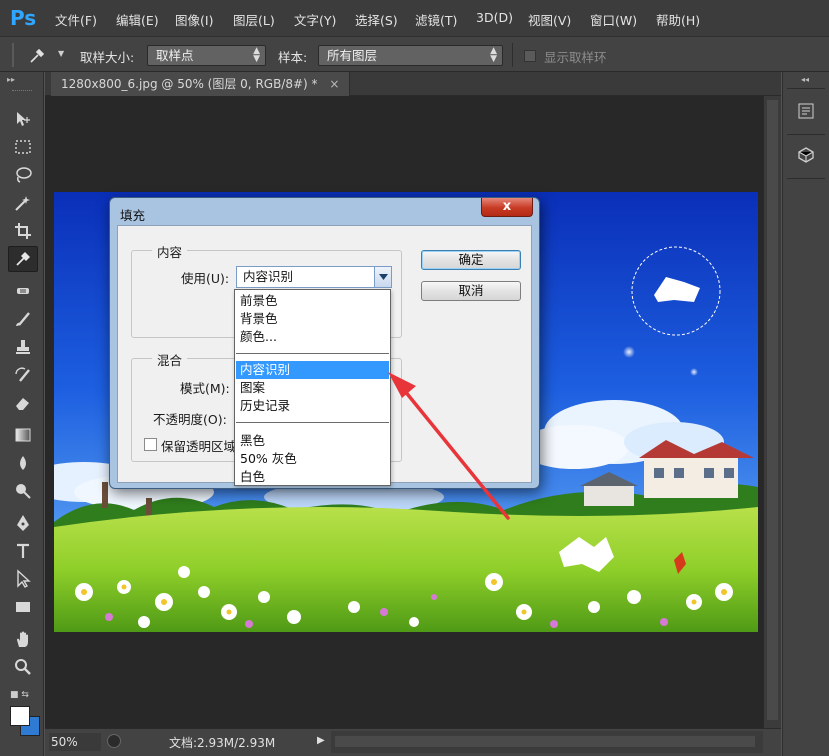  I want to click on blur-icon, so click(23, 463).